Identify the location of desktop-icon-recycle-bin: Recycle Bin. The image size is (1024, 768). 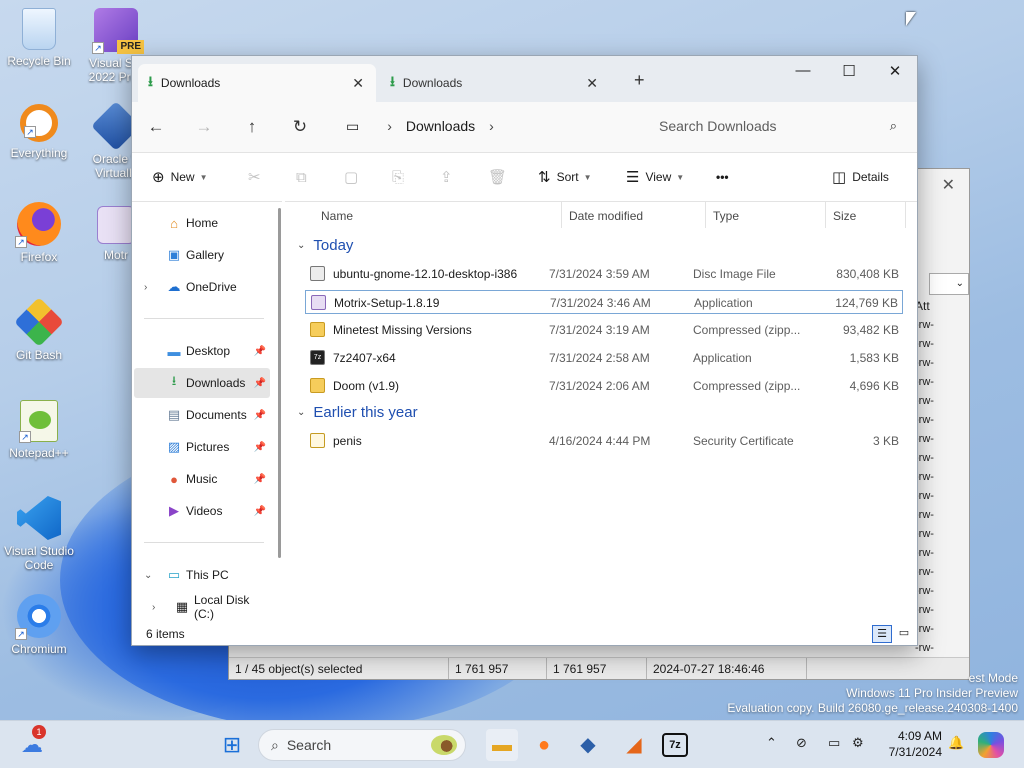
(39, 38).